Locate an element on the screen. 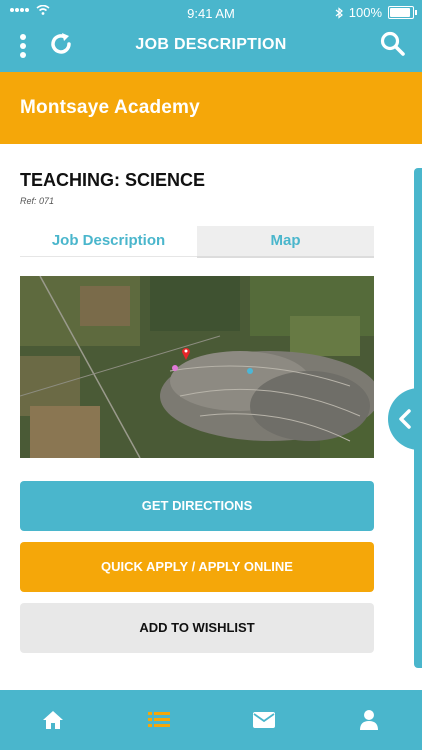 The height and width of the screenshot is (750, 422). app-header: 9:41 AM 100% JOB DESCRIPTION is located at coordinates (211, 36).